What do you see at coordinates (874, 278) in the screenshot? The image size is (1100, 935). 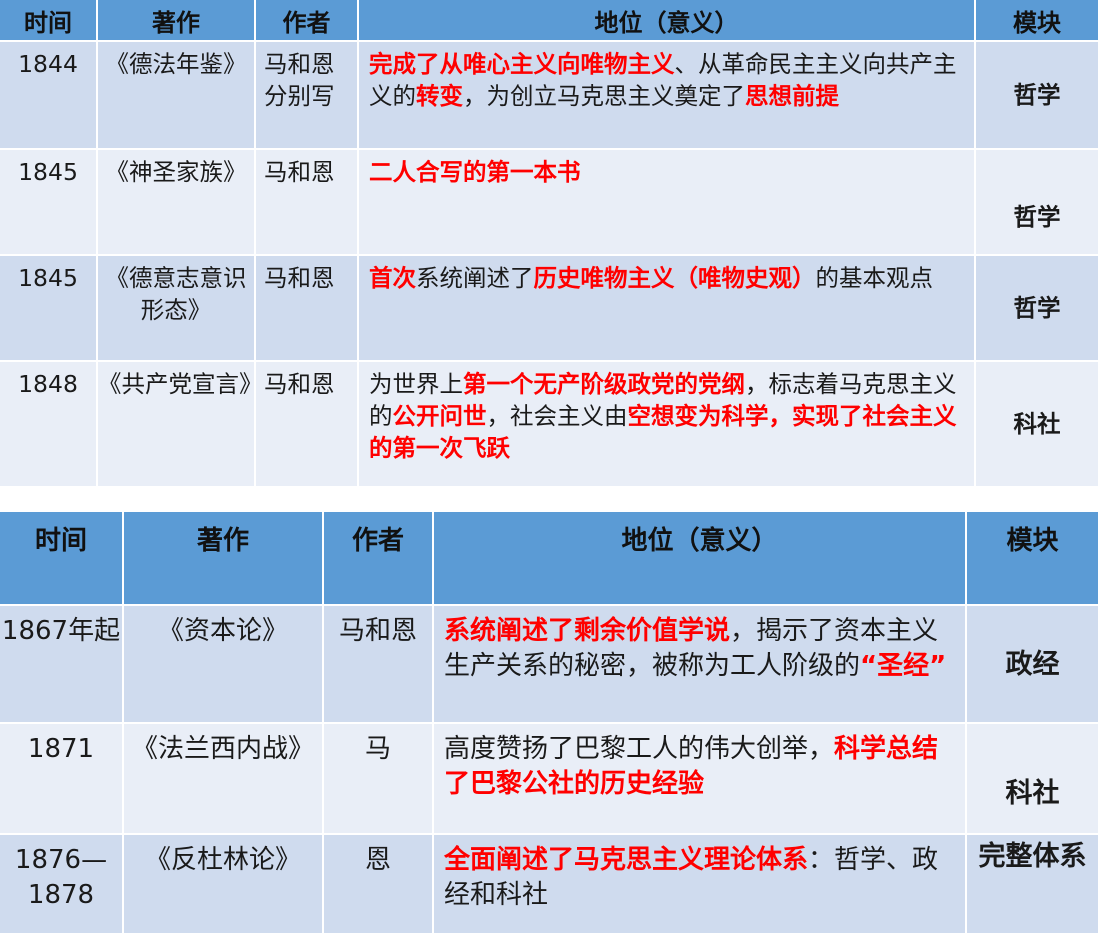 I see `body-text: 的基本观点` at bounding box center [874, 278].